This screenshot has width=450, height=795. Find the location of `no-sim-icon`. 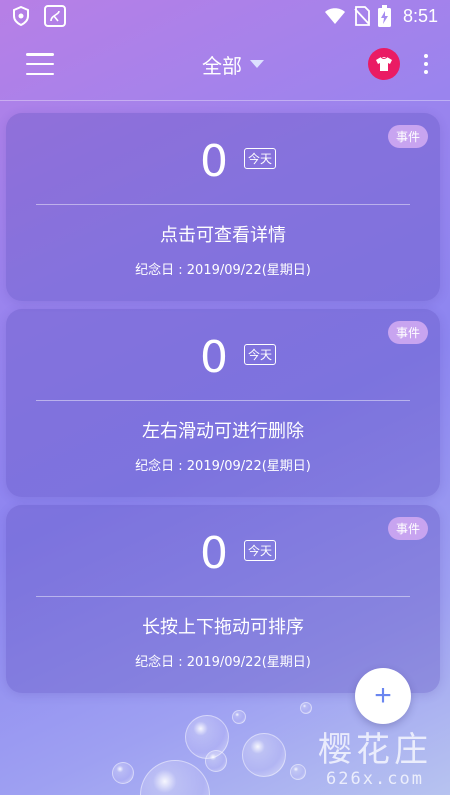

no-sim-icon is located at coordinates (362, 16).